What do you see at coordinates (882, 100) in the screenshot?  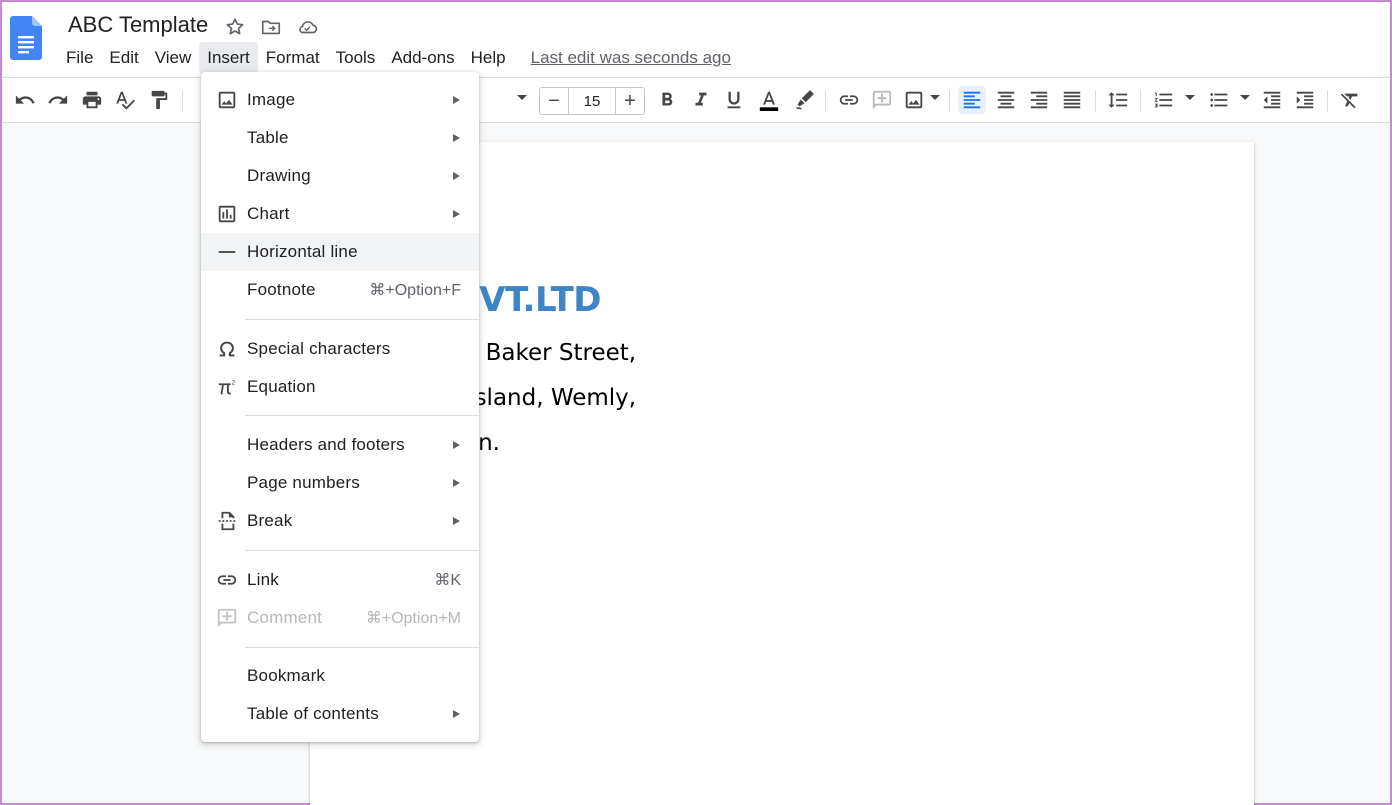 I see `add-comment-toolbar-icon` at bounding box center [882, 100].